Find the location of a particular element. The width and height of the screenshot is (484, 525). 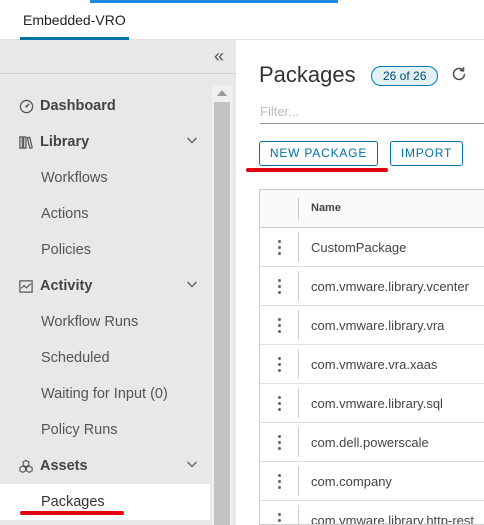

package-name-cell: com.vmware.library.vcenter is located at coordinates (390, 286).